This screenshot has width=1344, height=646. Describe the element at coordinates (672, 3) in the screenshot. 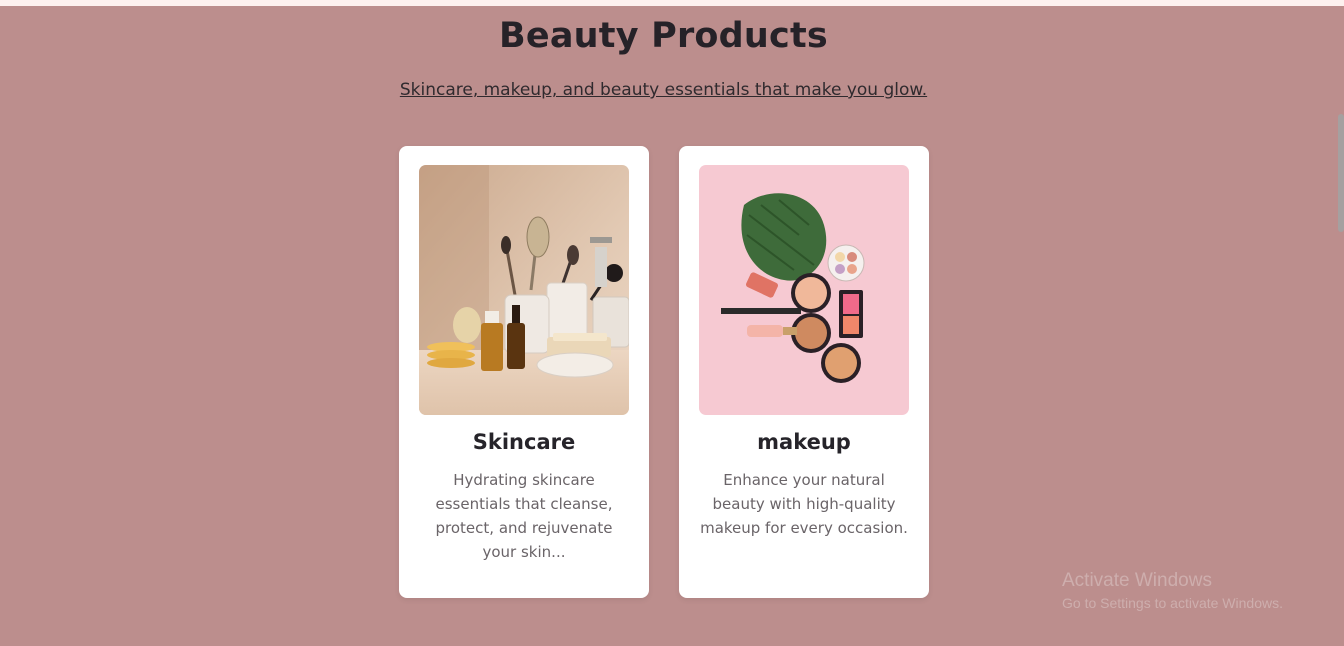

I see `top-strip` at that location.